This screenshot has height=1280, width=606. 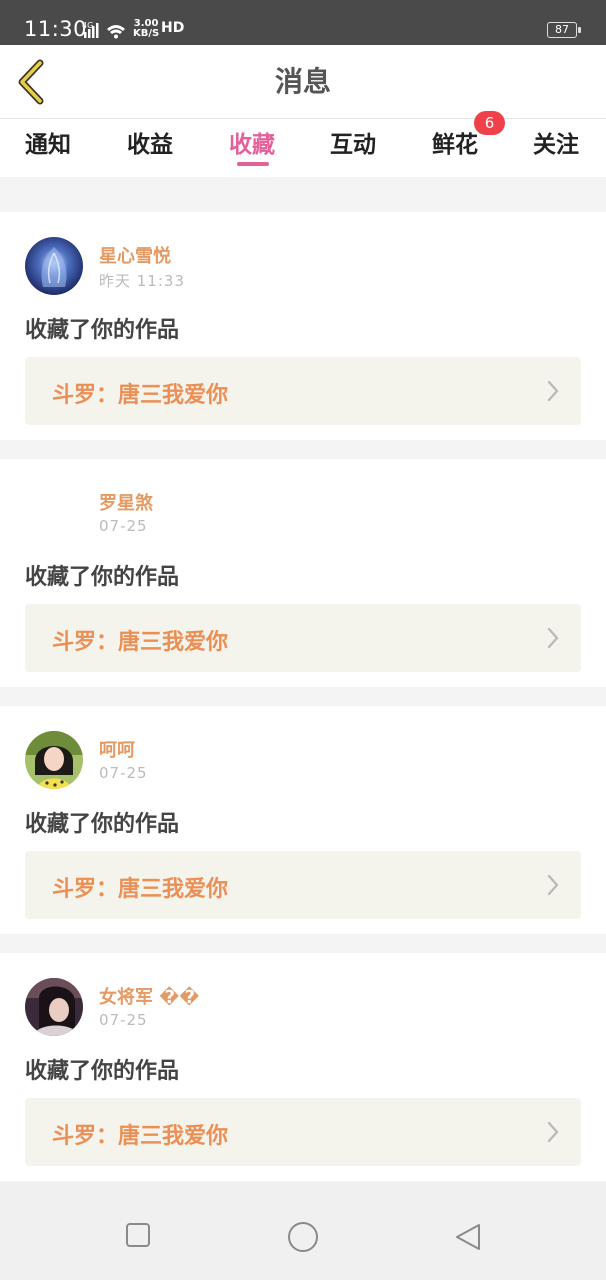 What do you see at coordinates (146, 28) in the screenshot?
I see `network-speed: 3.00 KB/S` at bounding box center [146, 28].